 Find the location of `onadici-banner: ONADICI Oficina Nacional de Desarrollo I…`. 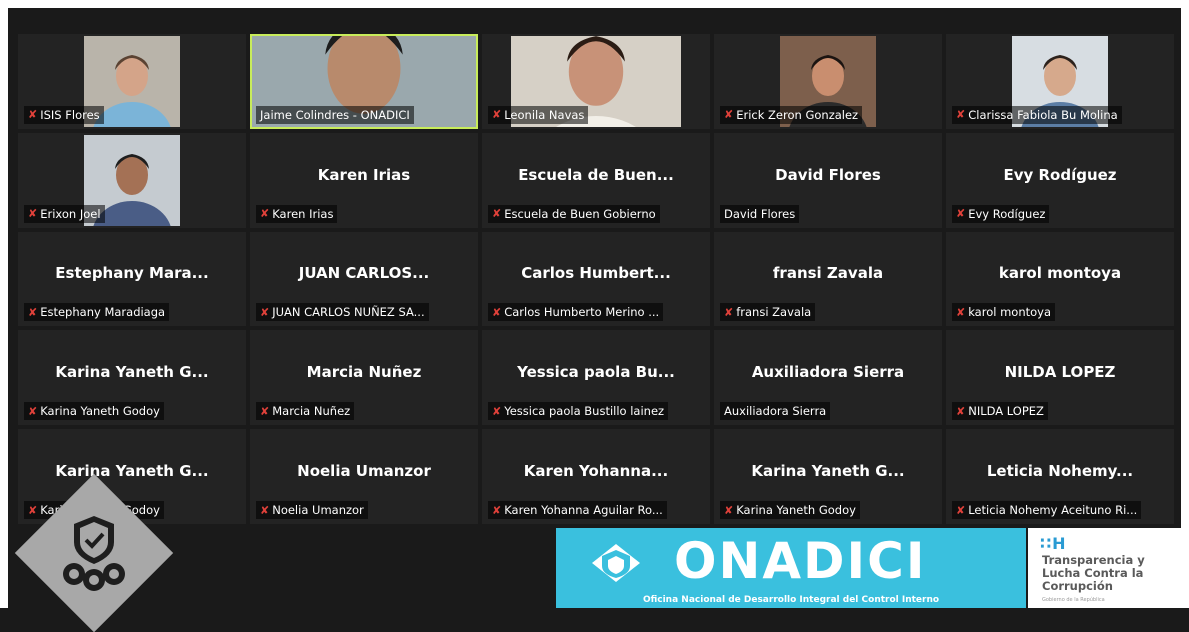

onadici-banner: ONADICI Oficina Nacional de Desarrollo I… is located at coordinates (791, 568).